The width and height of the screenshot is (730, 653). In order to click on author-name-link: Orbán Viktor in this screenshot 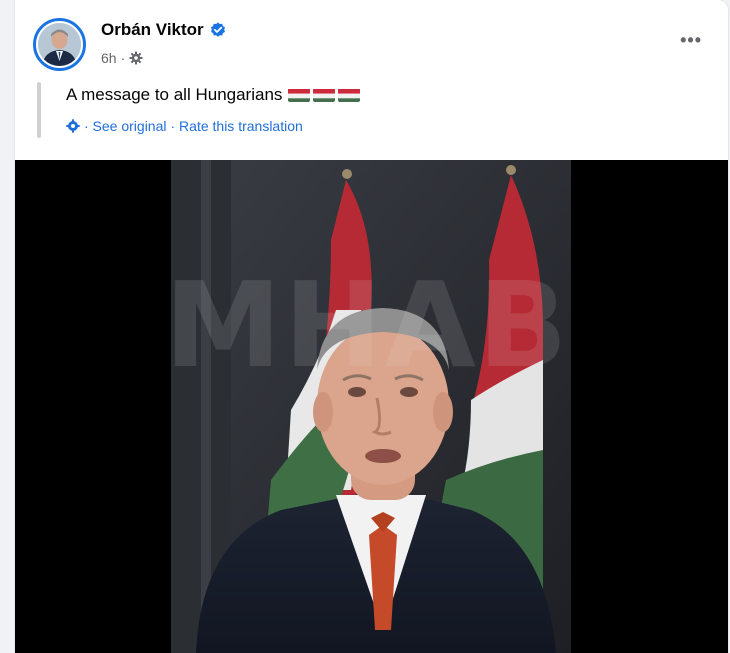, I will do `click(163, 30)`.